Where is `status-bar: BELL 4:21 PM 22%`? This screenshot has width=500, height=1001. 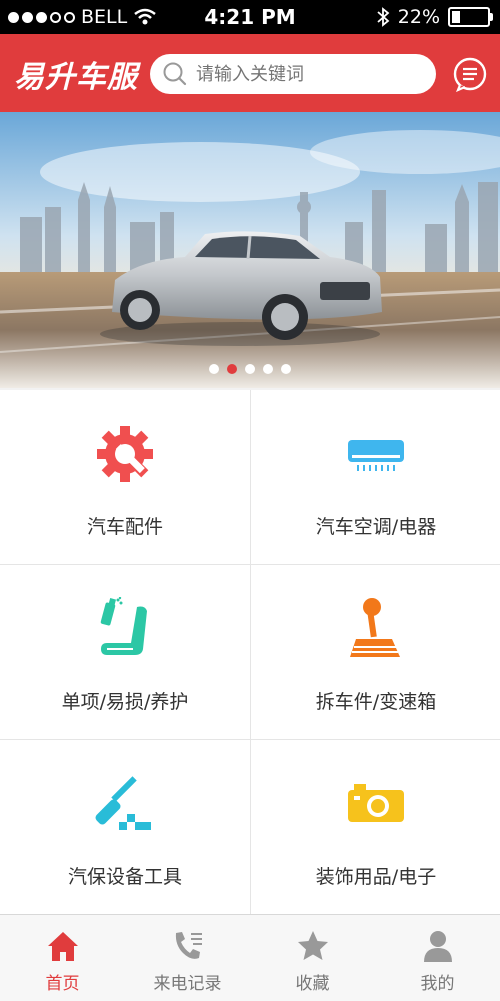
status-bar: BELL 4:21 PM 22% is located at coordinates (250, 17).